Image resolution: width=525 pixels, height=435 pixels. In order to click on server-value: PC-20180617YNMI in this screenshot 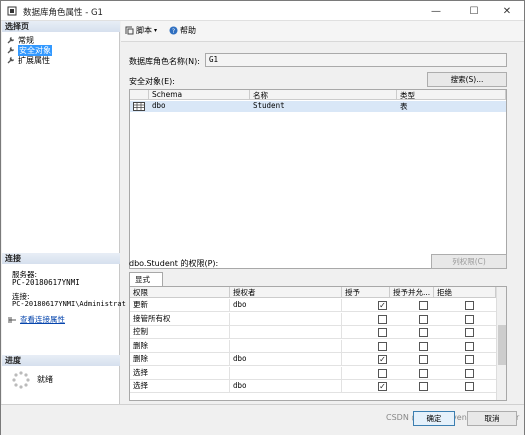, I will do `click(46, 282)`.